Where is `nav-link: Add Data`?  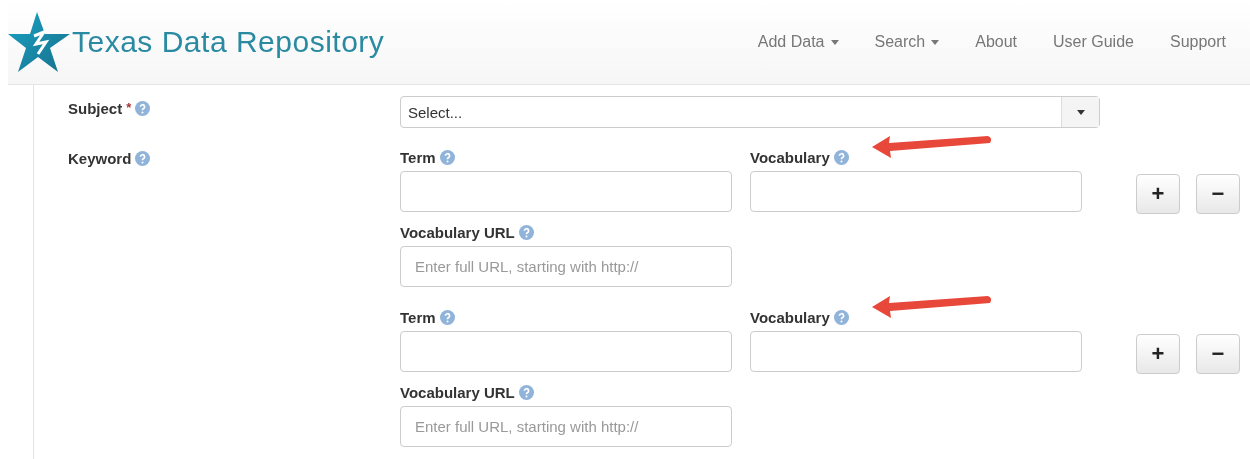
nav-link: Add Data is located at coordinates (798, 42).